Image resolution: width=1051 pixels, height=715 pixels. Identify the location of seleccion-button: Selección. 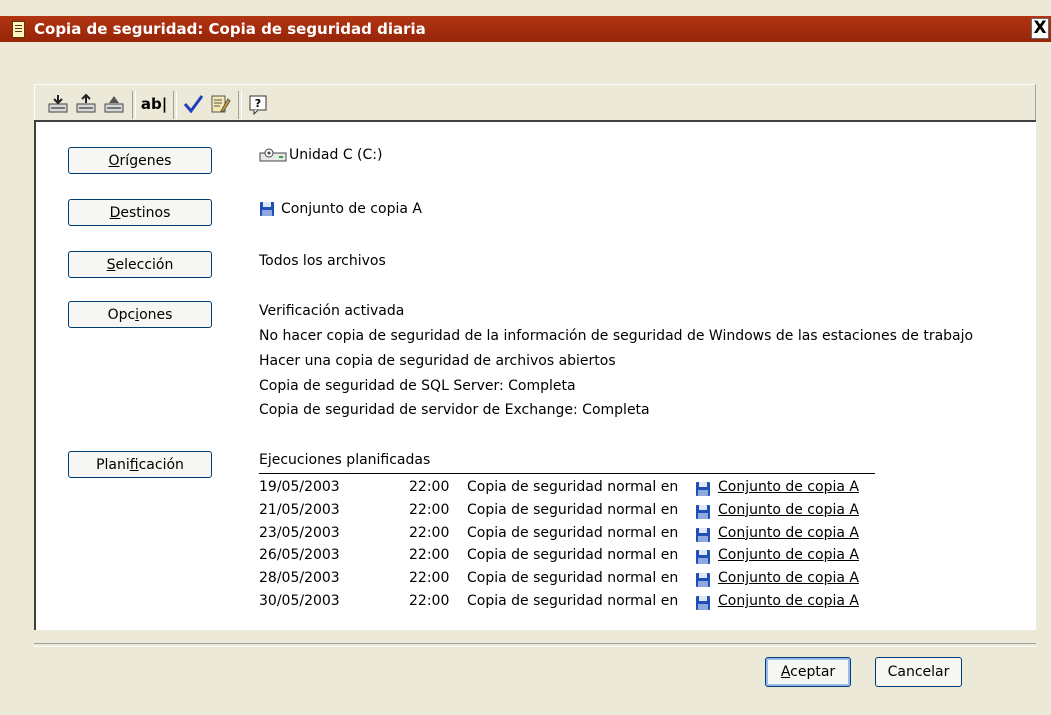
(140, 264).